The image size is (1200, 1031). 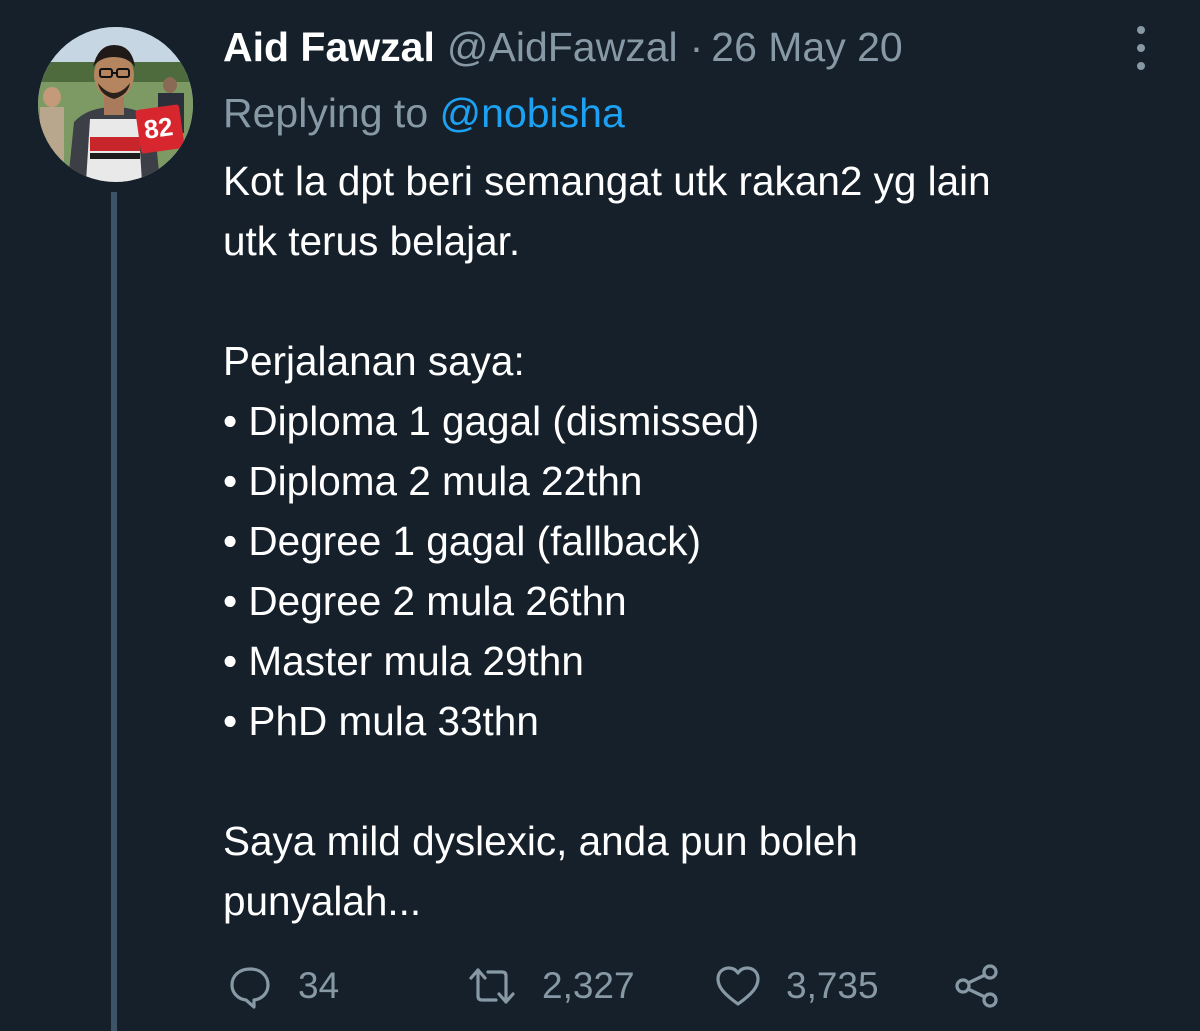 What do you see at coordinates (403, 661) in the screenshot?
I see `journey-item: • Master mula 29thn` at bounding box center [403, 661].